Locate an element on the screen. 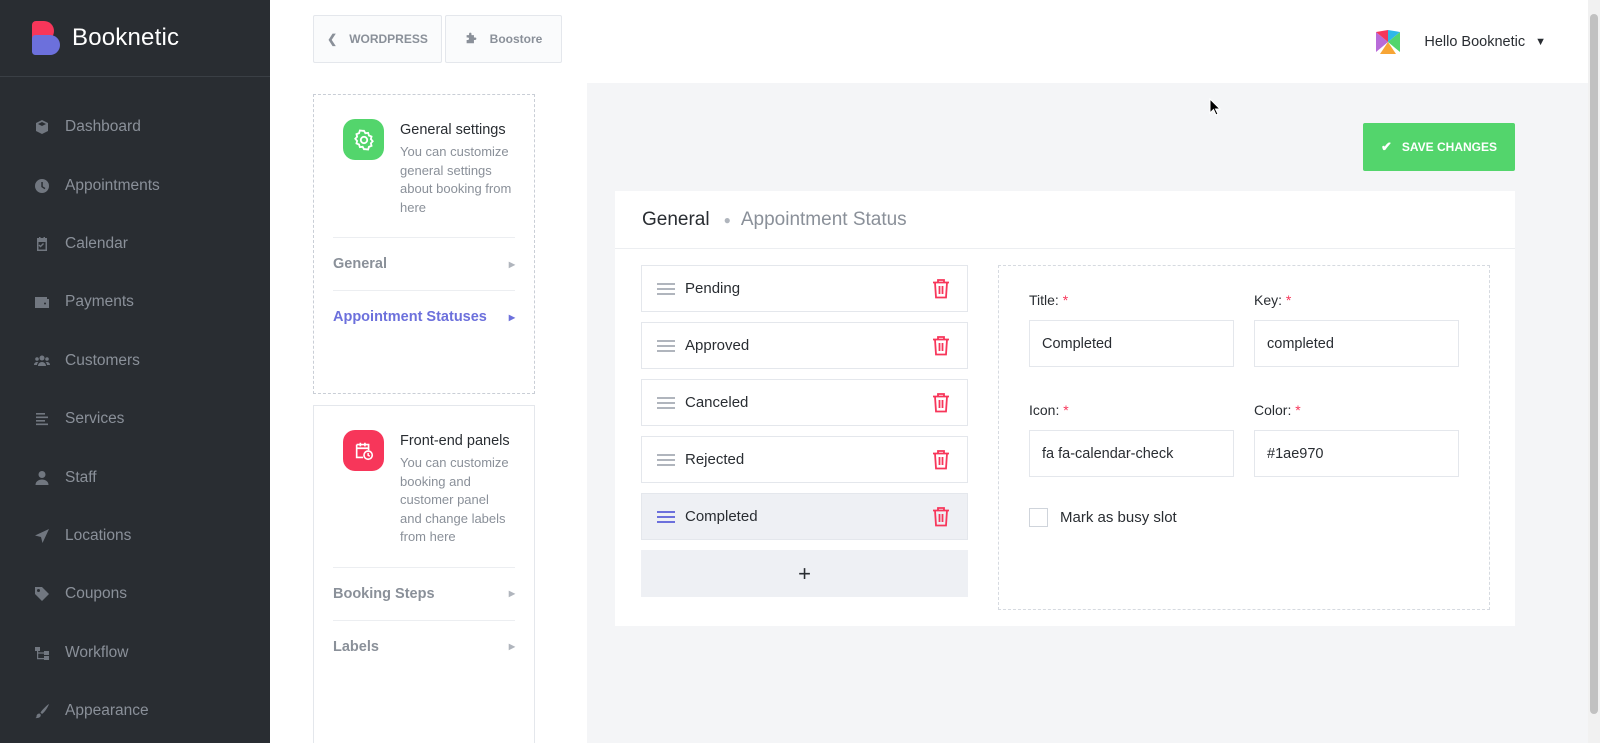 Image resolution: width=1600 pixels, height=743 pixels. wordpress-back-button: ❮ WORDPRESS is located at coordinates (377, 39).